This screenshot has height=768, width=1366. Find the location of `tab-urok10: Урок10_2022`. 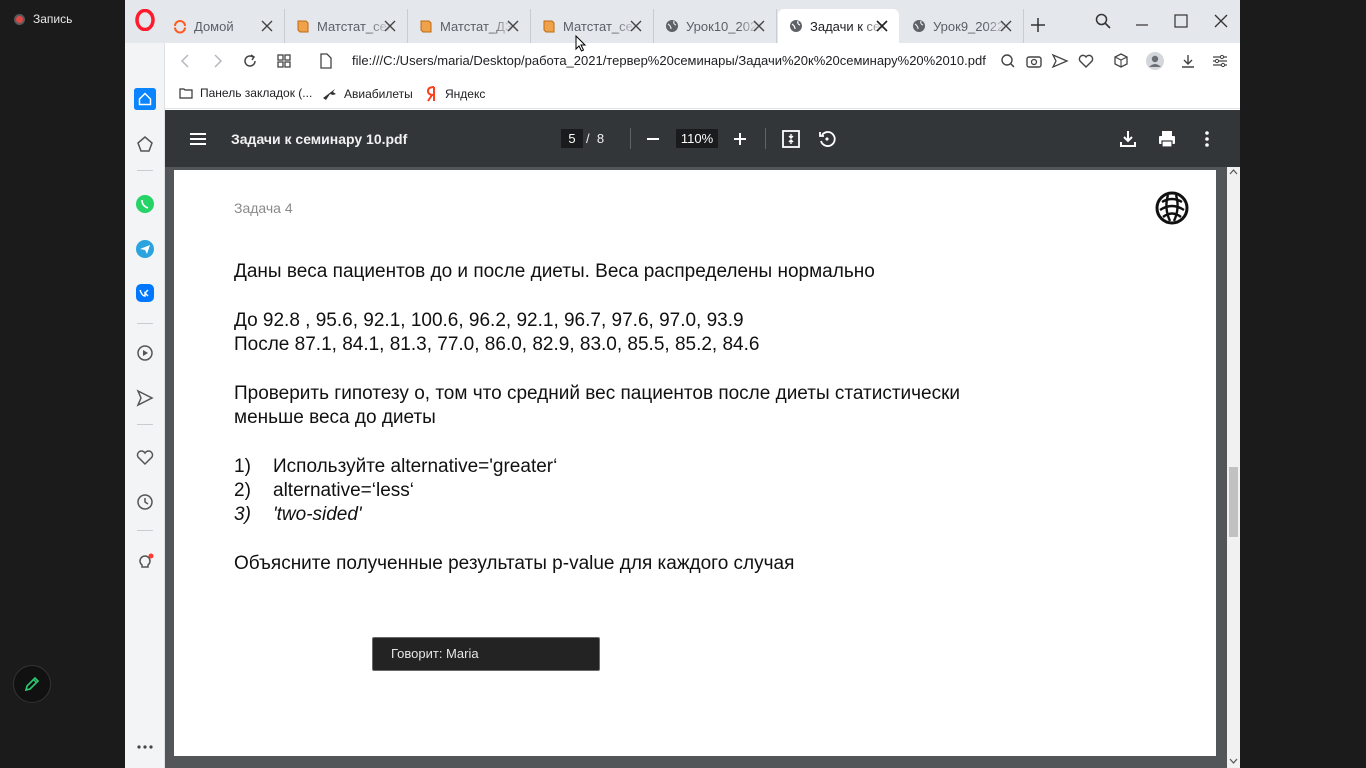

tab-urok10: Урок10_2022 is located at coordinates (715, 26).